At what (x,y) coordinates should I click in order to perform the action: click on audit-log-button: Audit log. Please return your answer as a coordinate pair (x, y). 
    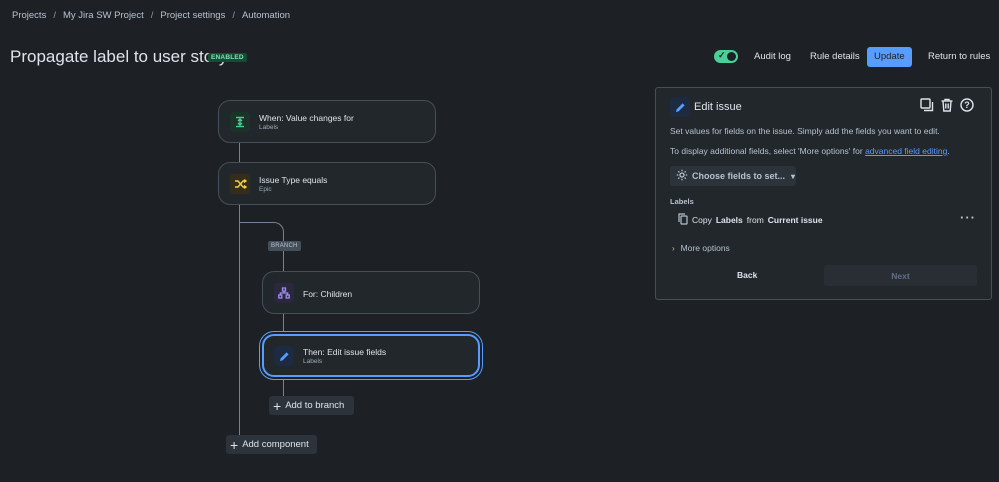
    Looking at the image, I should click on (772, 57).